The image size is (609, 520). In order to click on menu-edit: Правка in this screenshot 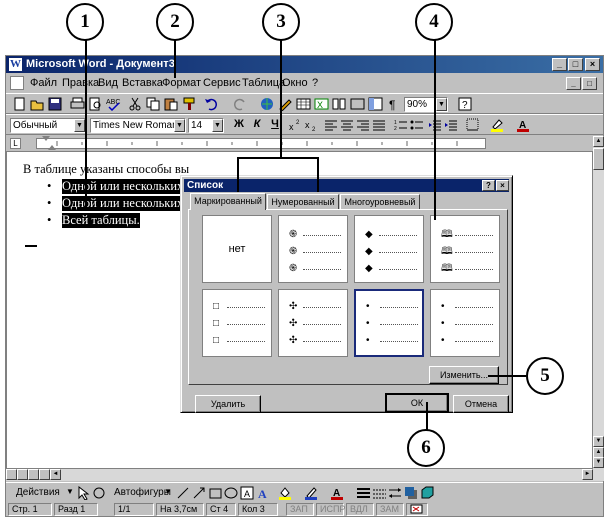, I will do `click(80, 83)`.